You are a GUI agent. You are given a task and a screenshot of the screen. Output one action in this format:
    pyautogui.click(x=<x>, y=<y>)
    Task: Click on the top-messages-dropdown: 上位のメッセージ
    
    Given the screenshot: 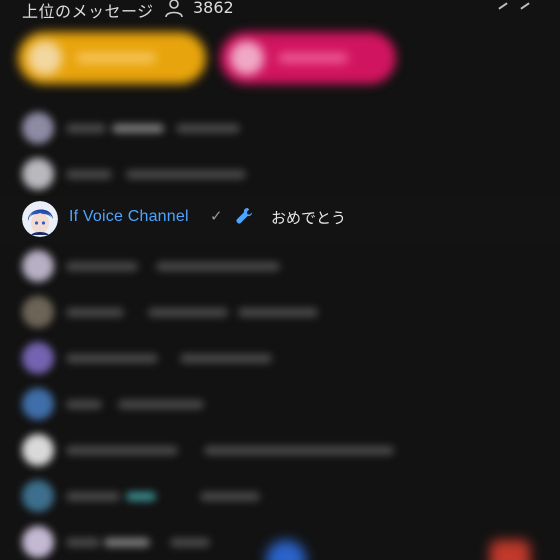 What is the action you would take?
    pyautogui.click(x=88, y=11)
    